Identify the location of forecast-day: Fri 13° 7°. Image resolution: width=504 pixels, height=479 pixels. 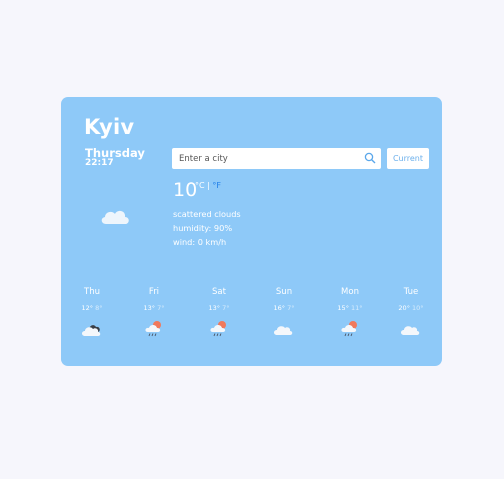
(154, 312).